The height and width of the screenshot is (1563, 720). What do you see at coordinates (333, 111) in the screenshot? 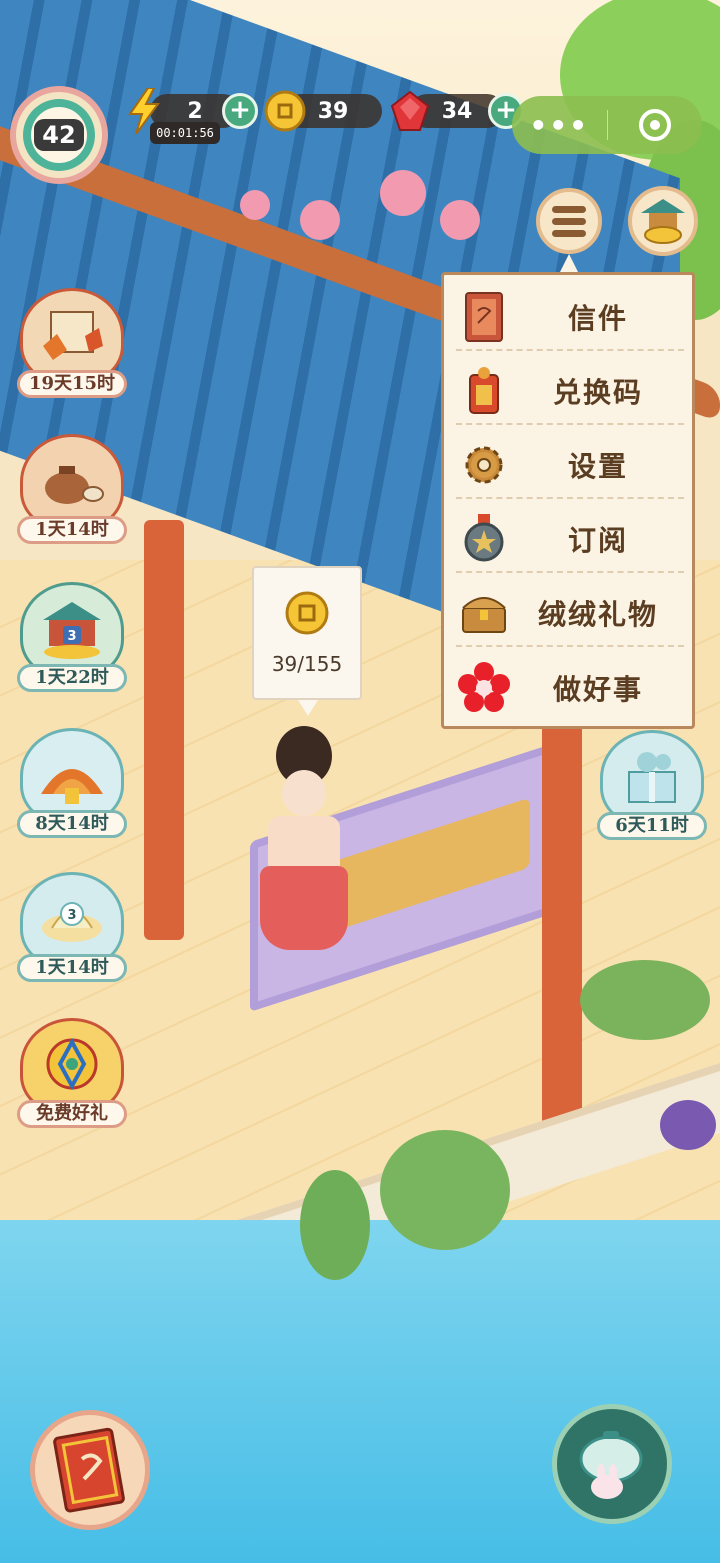
I see `coin-value: 39` at bounding box center [333, 111].